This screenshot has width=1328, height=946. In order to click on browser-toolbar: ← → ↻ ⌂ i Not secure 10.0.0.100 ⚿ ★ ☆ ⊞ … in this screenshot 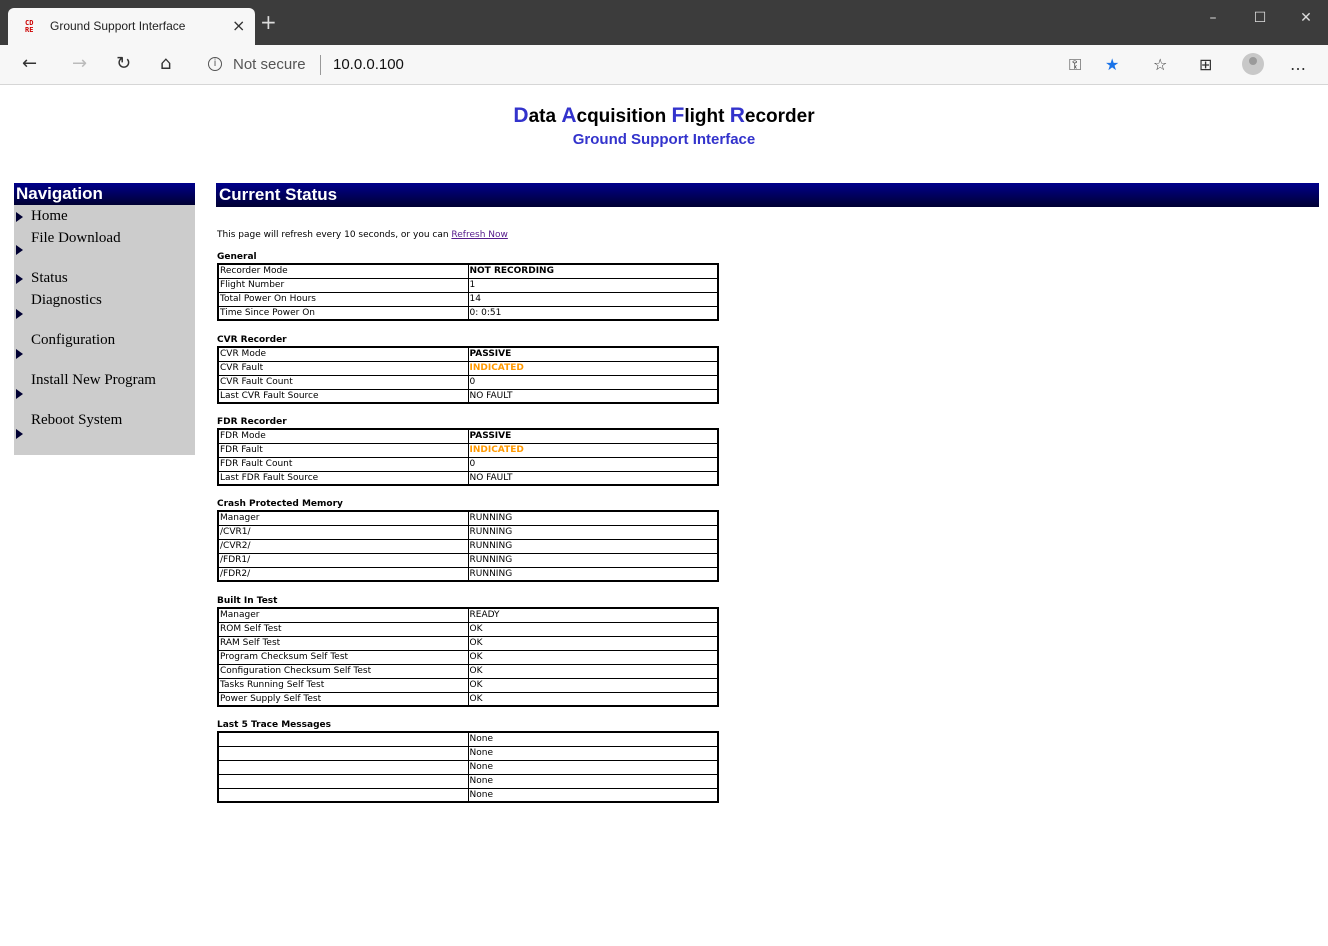, I will do `click(664, 65)`.